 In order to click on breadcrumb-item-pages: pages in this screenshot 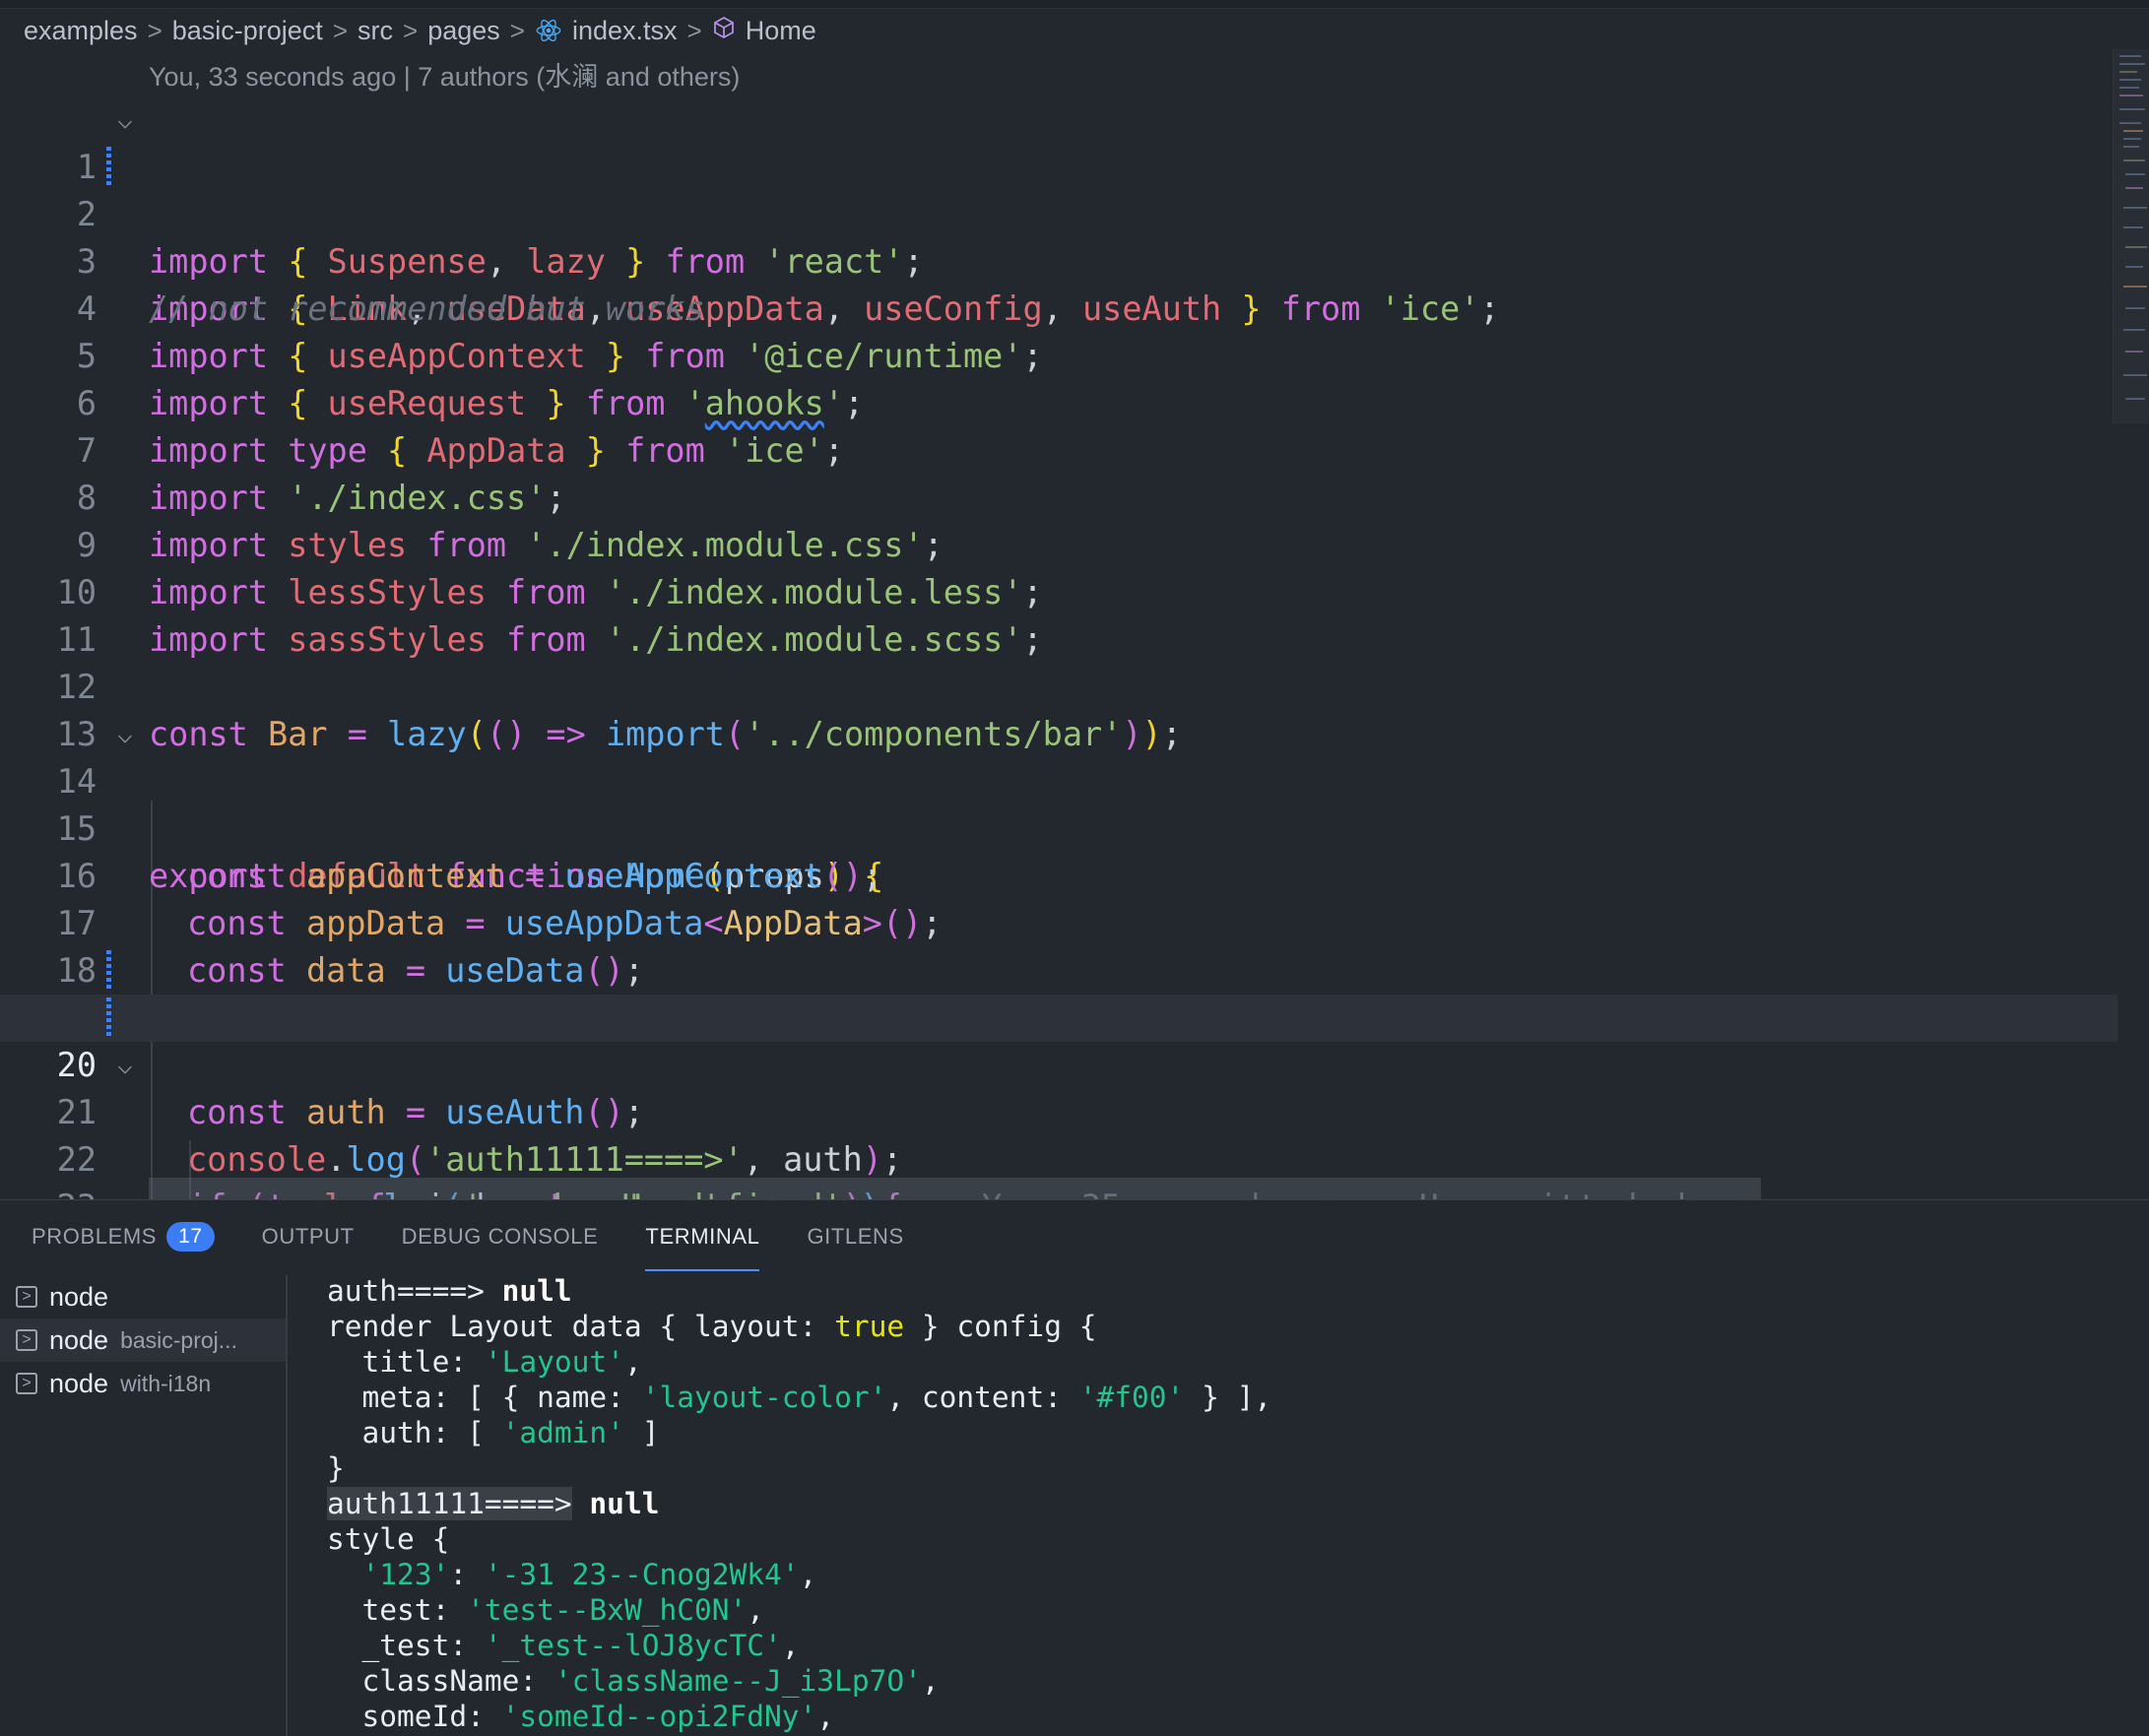, I will do `click(463, 31)`.